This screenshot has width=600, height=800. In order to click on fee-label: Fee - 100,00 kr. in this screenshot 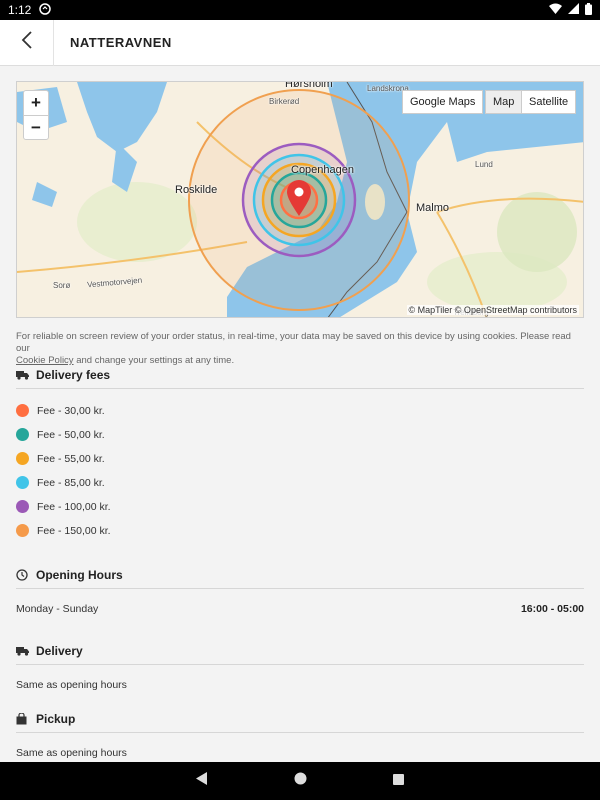, I will do `click(74, 506)`.